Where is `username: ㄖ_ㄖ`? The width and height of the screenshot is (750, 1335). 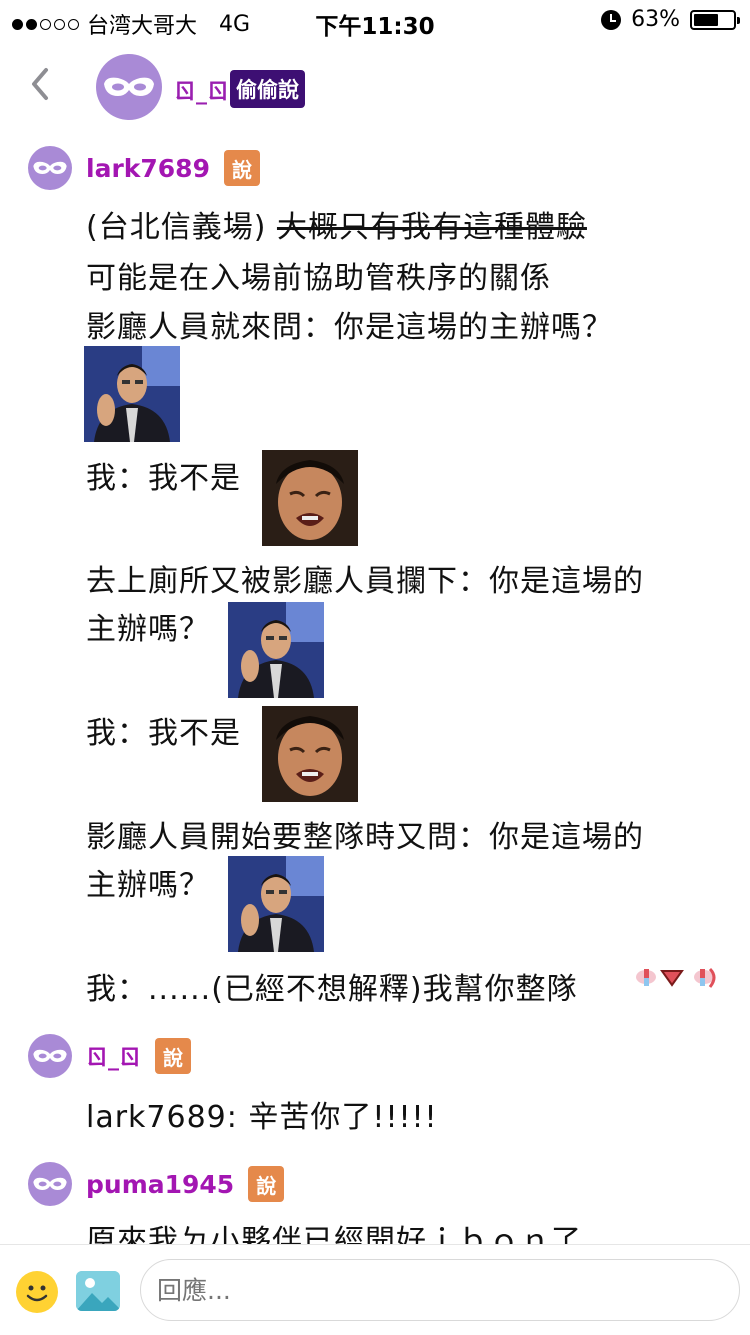 username: ㄖ_ㄖ is located at coordinates (113, 1056).